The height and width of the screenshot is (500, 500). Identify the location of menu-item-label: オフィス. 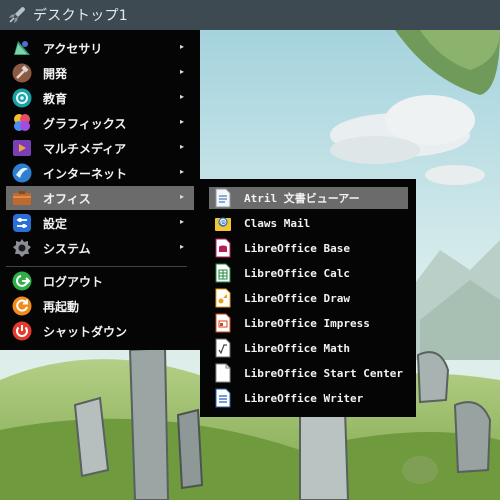
(67, 198).